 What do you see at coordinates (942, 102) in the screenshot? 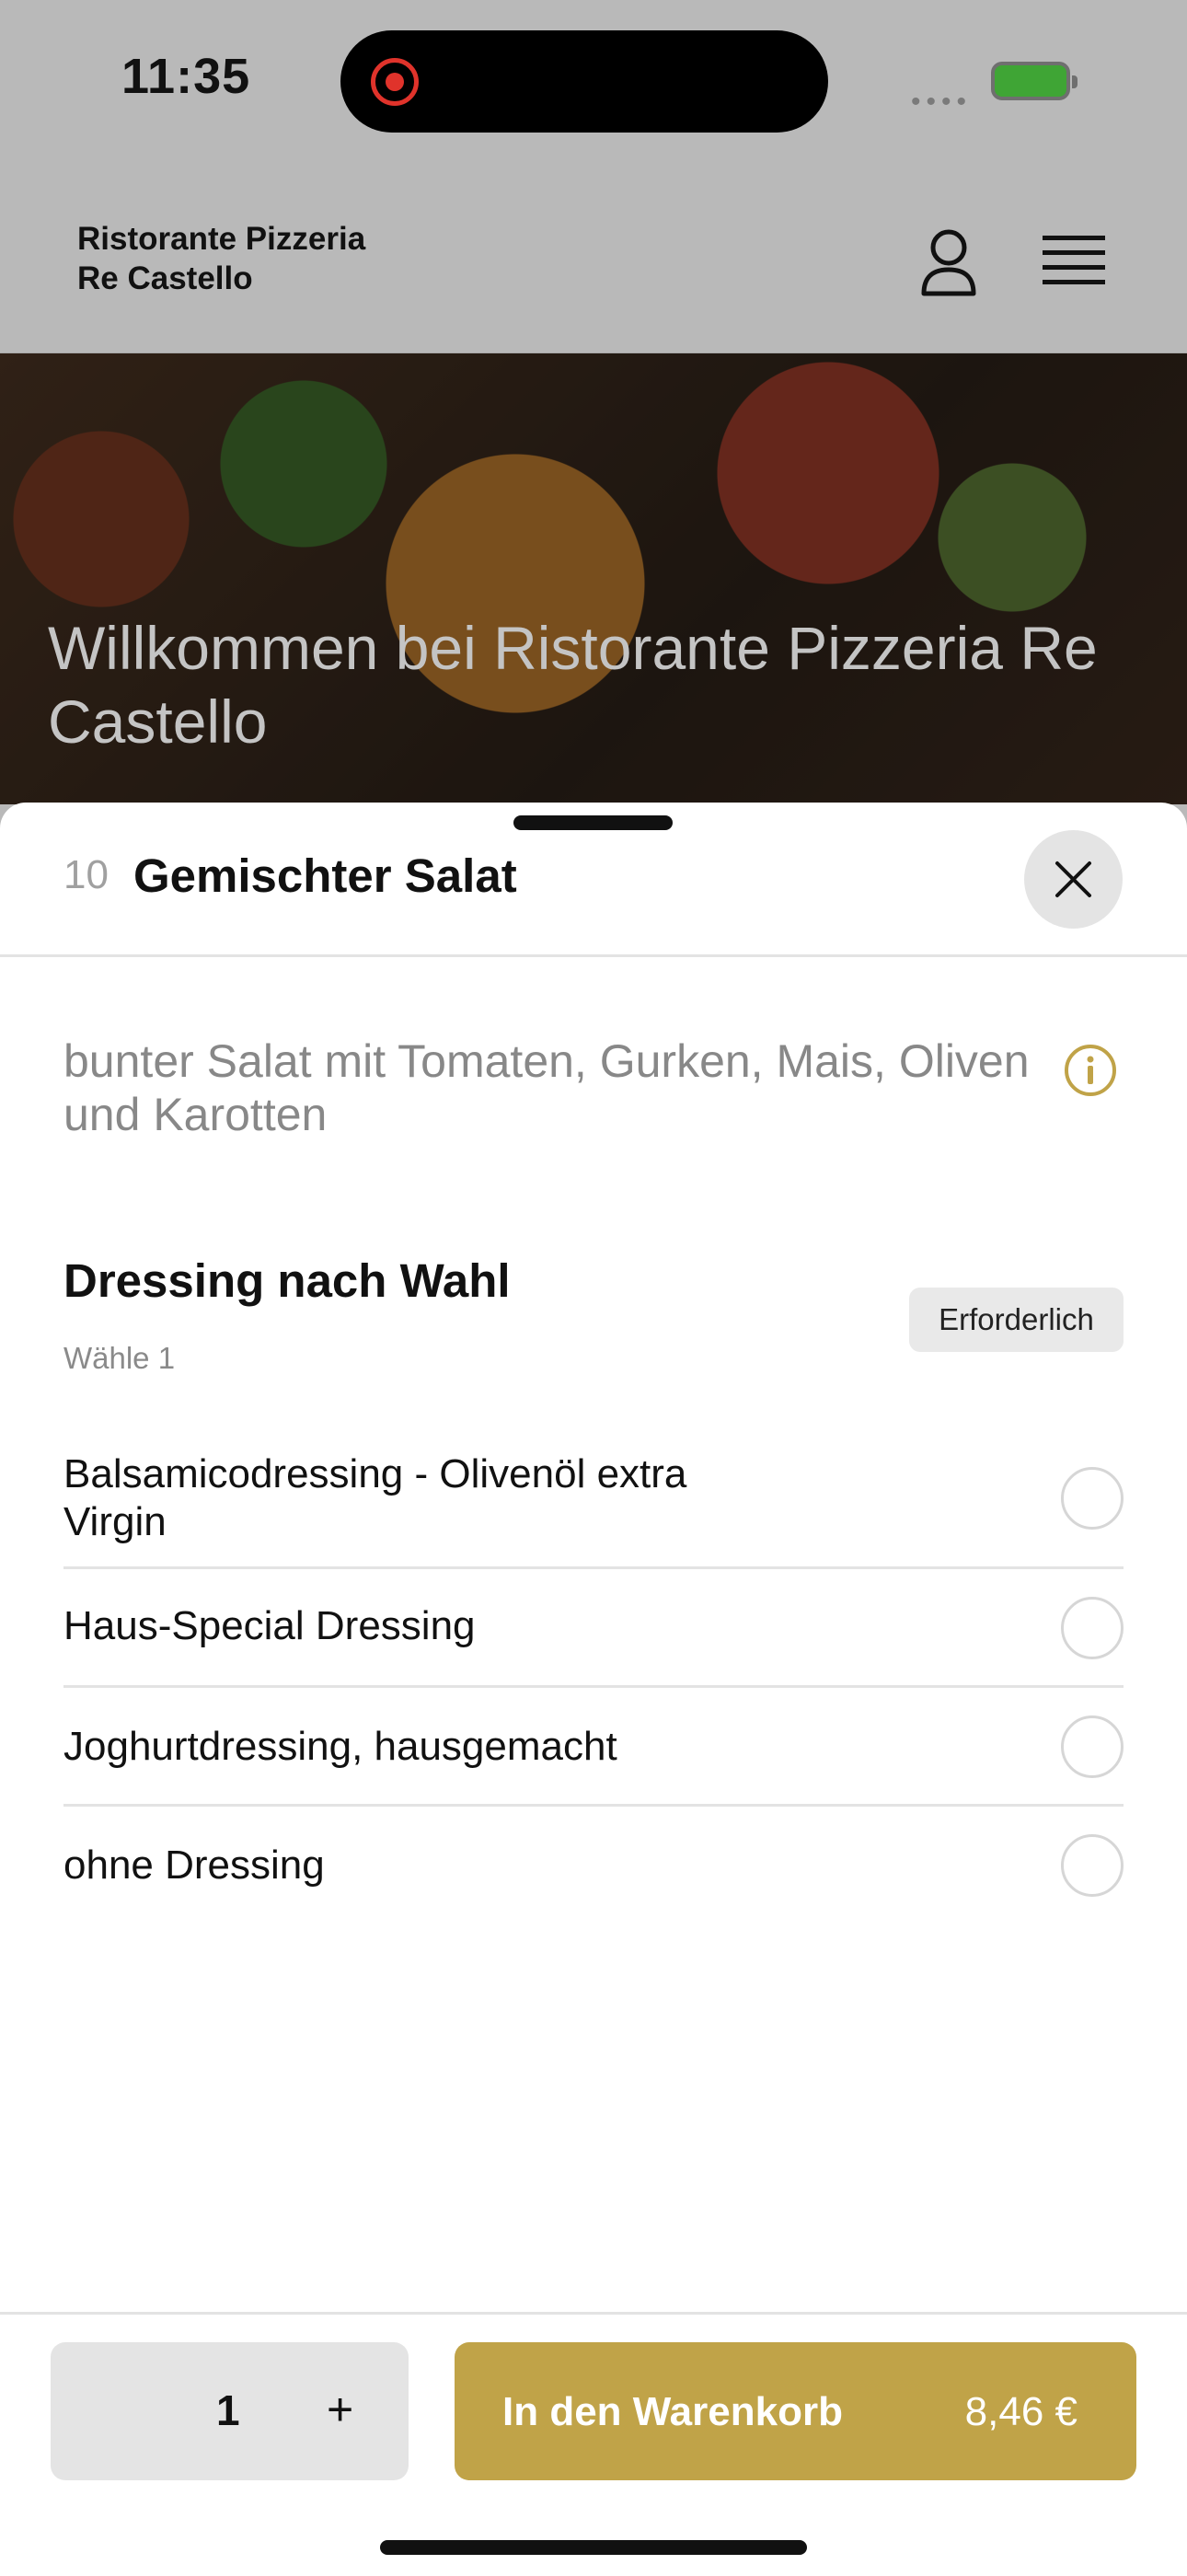
I see `signal-icon: ••••` at bounding box center [942, 102].